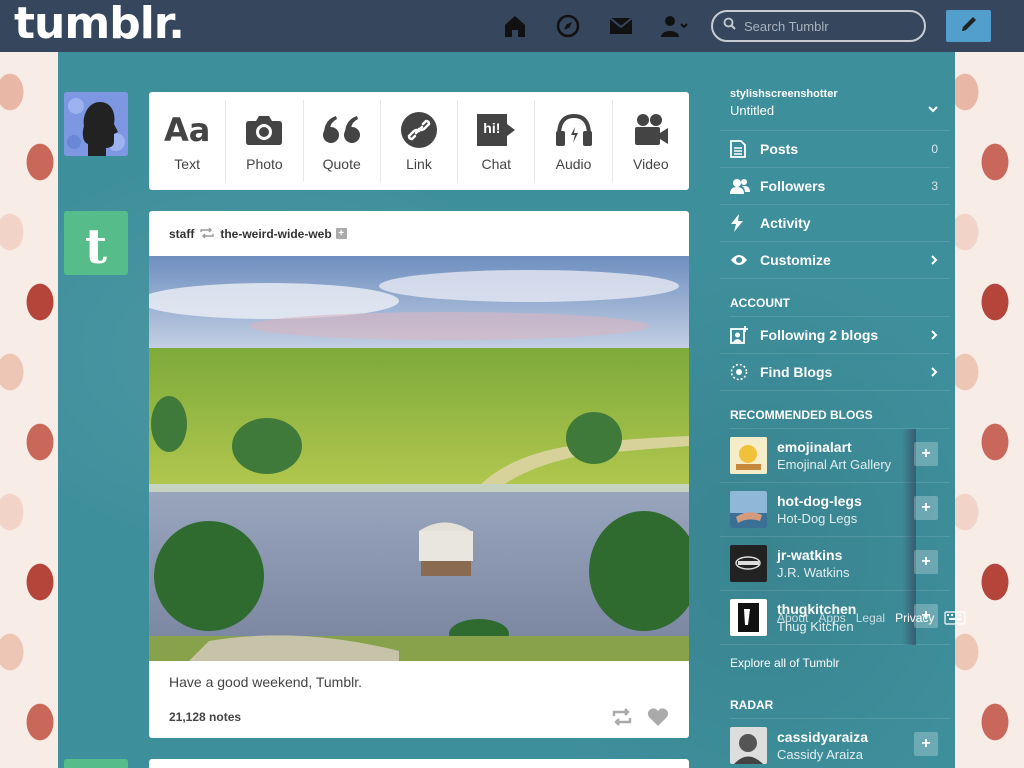 This screenshot has height=768, width=1024. I want to click on followers-icon, so click(741, 186).